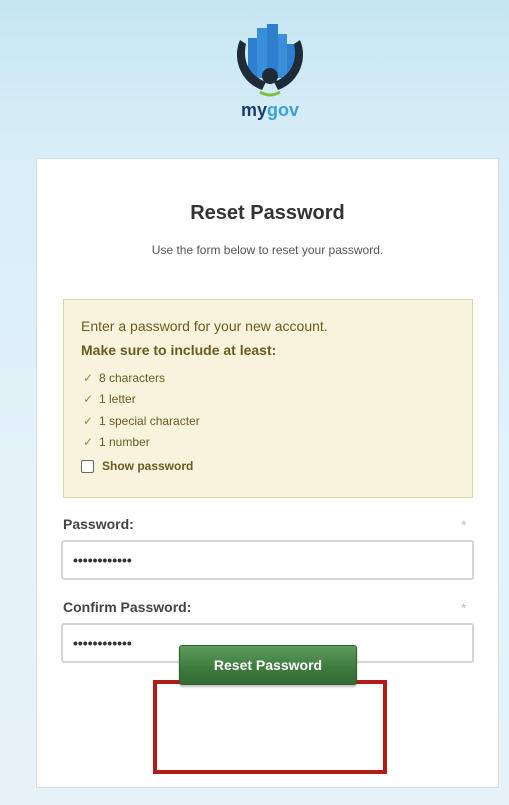  I want to click on password-label: Password:, so click(98, 524).